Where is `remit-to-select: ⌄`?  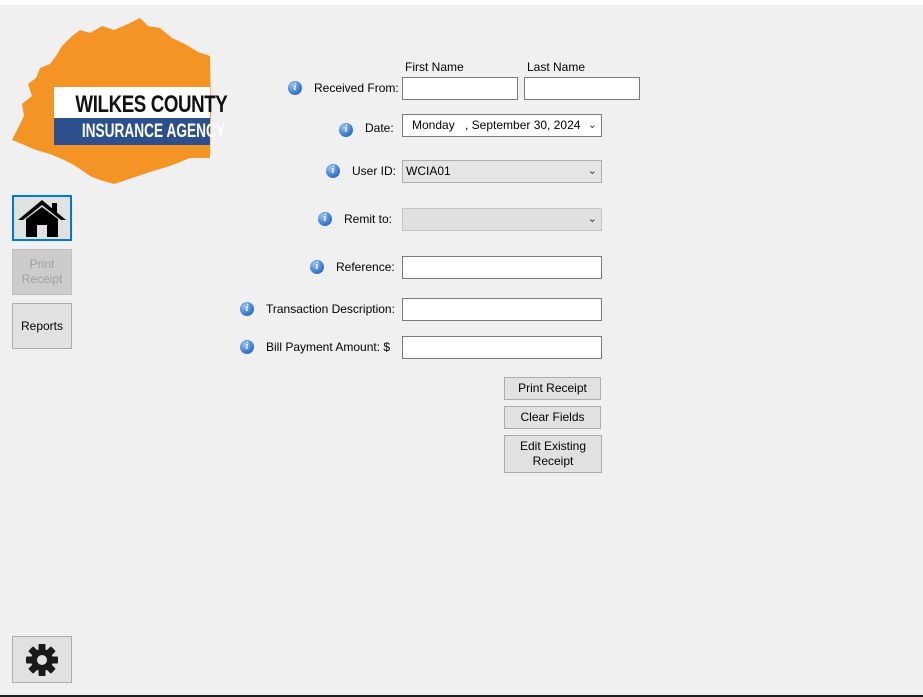 remit-to-select: ⌄ is located at coordinates (502, 219).